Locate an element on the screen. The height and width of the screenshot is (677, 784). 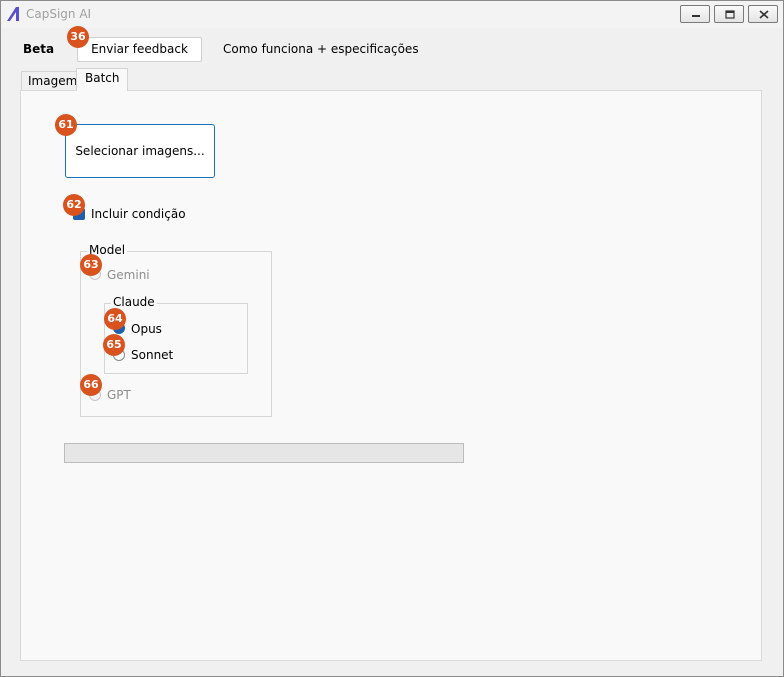
opus-label: Opus is located at coordinates (146, 329).